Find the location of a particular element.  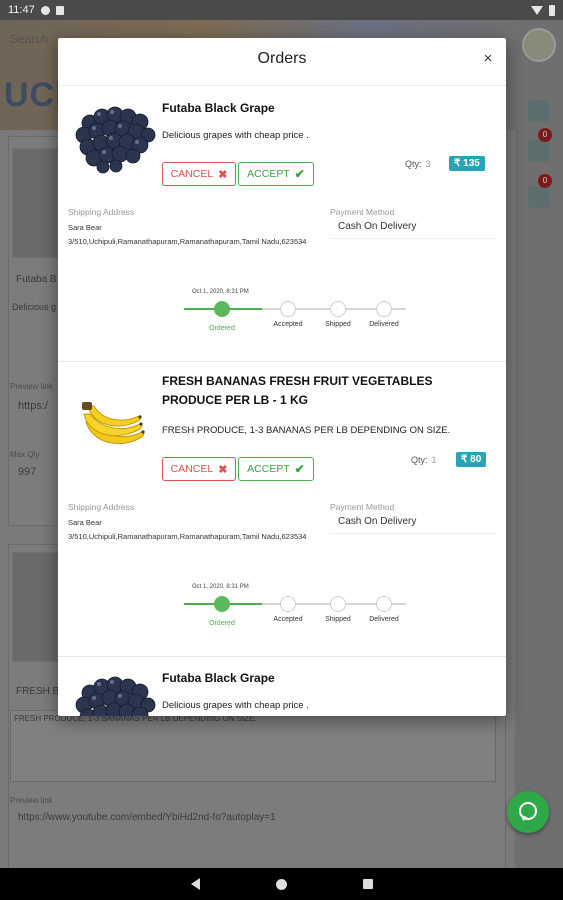

max-qty-label: Max Qty is located at coordinates (25, 454).